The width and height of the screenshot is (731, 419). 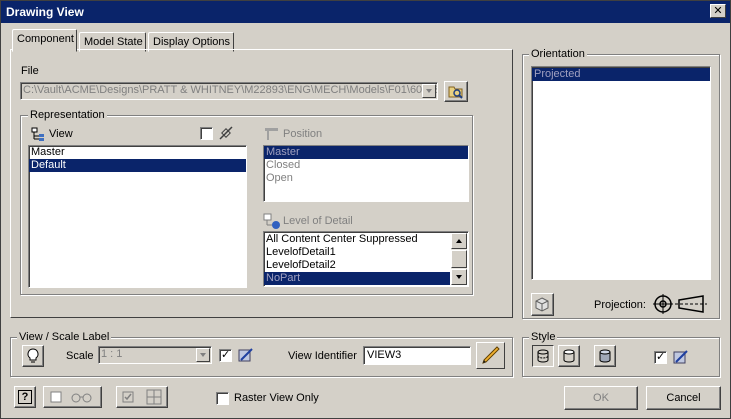 I want to click on scale-combo: 1, so click(x=155, y=355).